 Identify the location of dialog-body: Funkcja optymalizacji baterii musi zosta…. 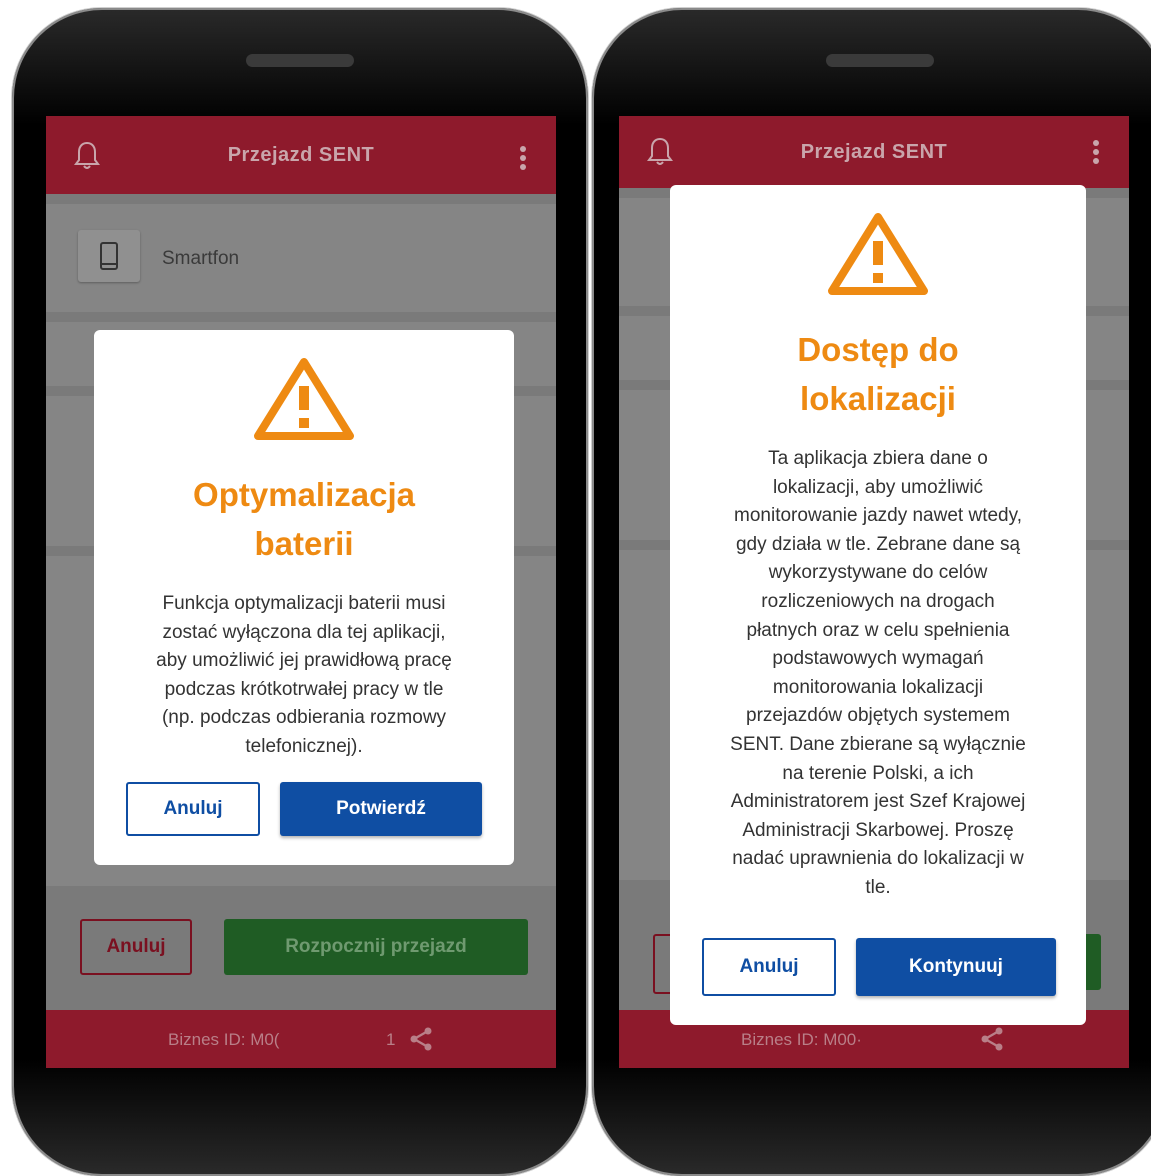
(304, 675).